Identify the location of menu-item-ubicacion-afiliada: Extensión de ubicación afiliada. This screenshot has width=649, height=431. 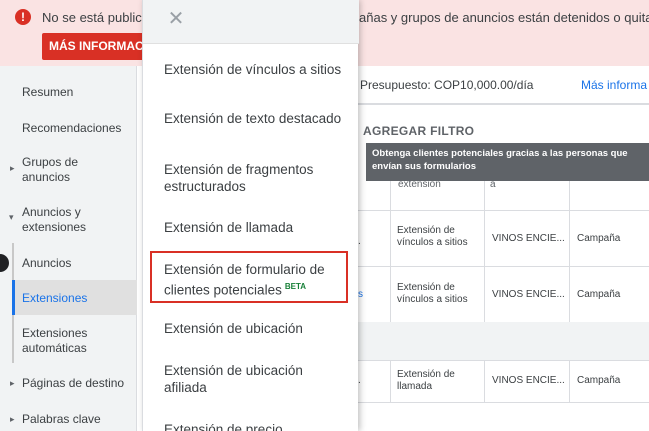
(254, 379).